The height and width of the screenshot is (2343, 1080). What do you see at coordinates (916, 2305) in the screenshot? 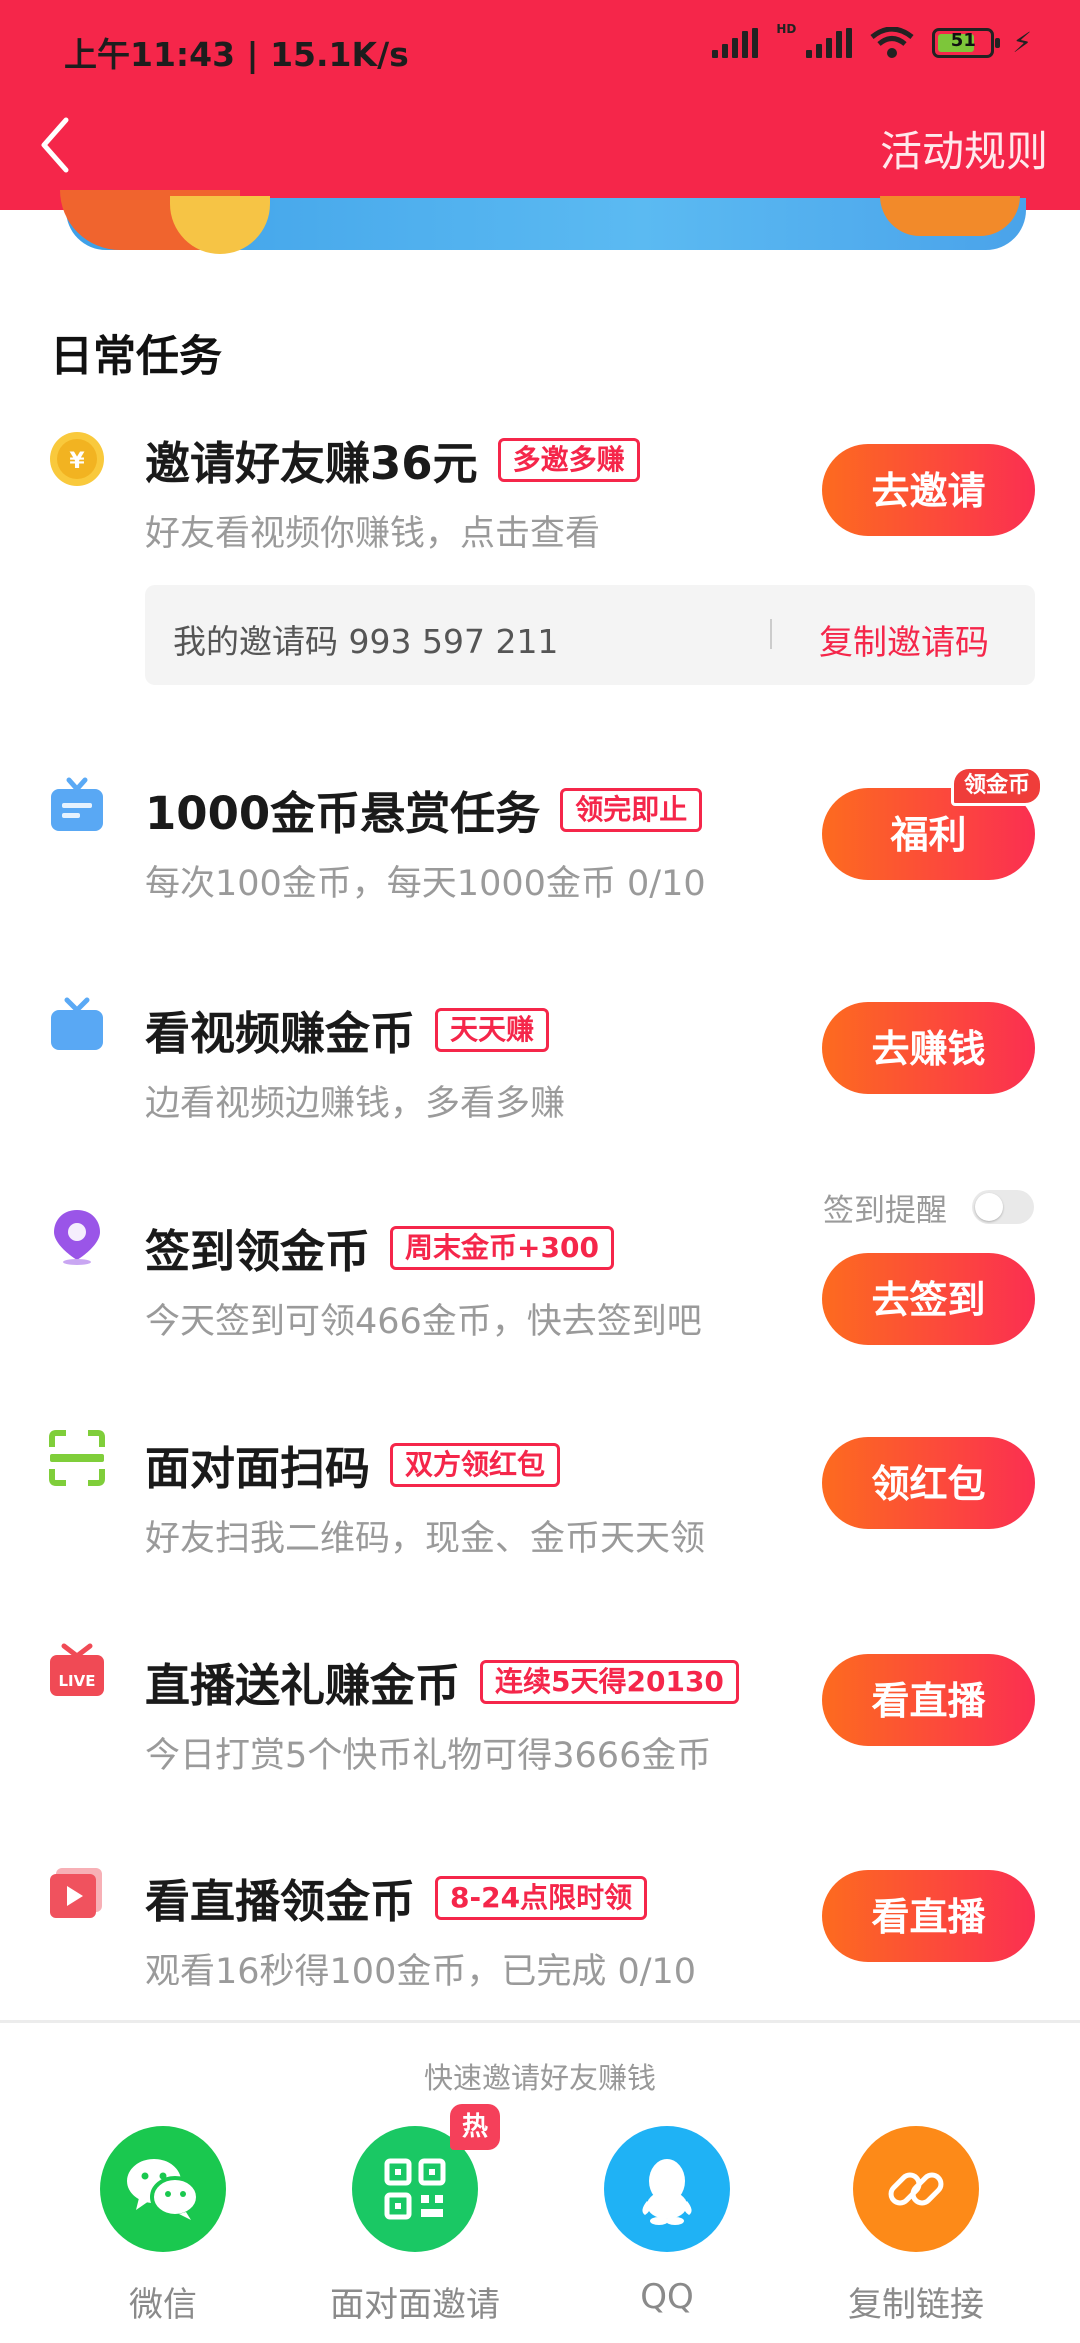
I see `share-label: 复制链接` at bounding box center [916, 2305].